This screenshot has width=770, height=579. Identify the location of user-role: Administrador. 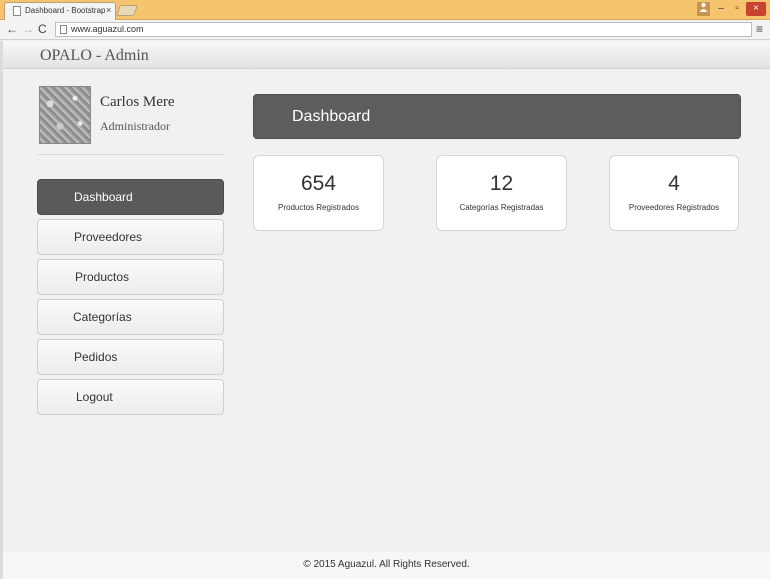
(135, 126).